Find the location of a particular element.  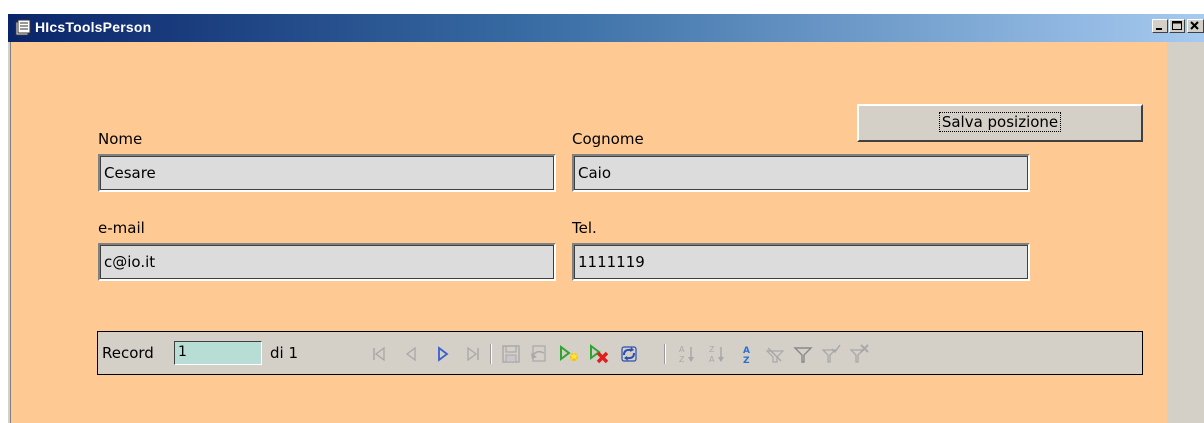

save-record-icon is located at coordinates (511, 354).